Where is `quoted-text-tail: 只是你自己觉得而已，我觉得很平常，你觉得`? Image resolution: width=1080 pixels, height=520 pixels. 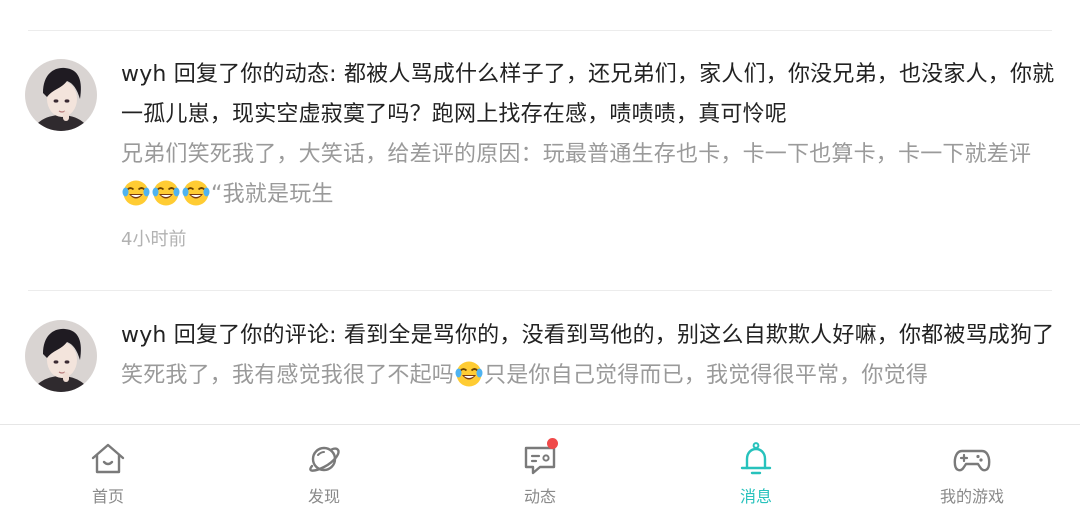 quoted-text-tail: 只是你自己觉得而已，我觉得很平常，你觉得 is located at coordinates (706, 375).